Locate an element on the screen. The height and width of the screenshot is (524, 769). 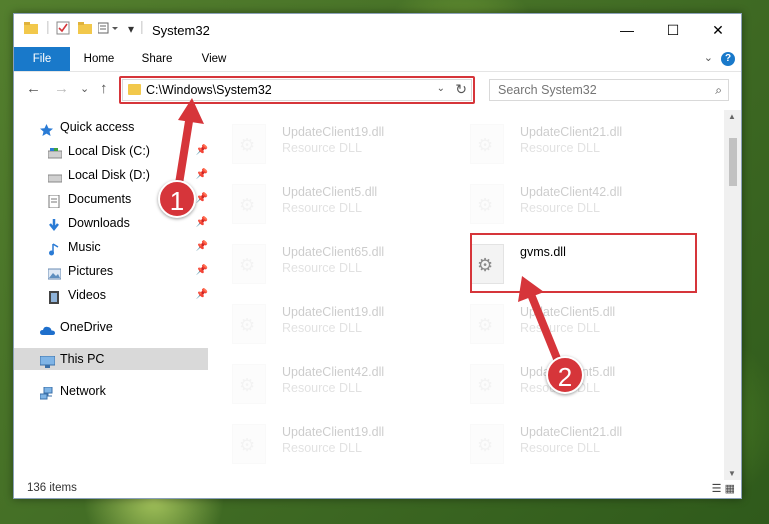
arrow-1-head is located at coordinates (191, 111).